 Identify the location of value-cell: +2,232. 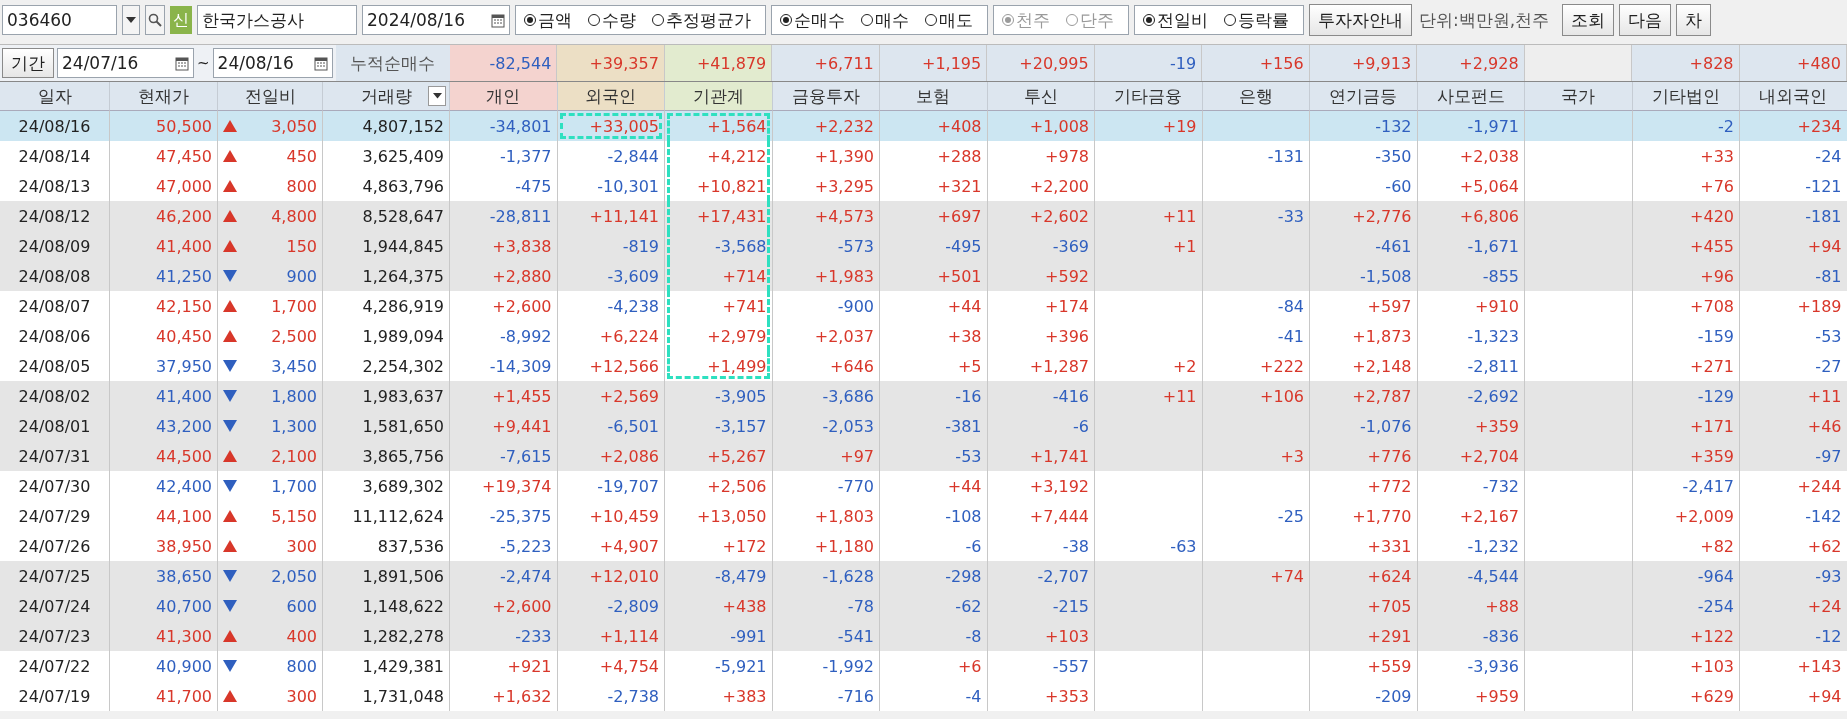
(826, 126).